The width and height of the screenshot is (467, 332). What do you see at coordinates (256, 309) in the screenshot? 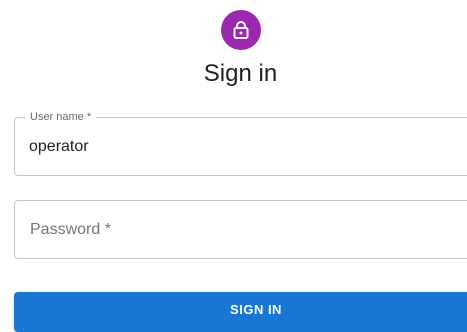
I see `sign-in-button-label: SIGN IN` at bounding box center [256, 309].